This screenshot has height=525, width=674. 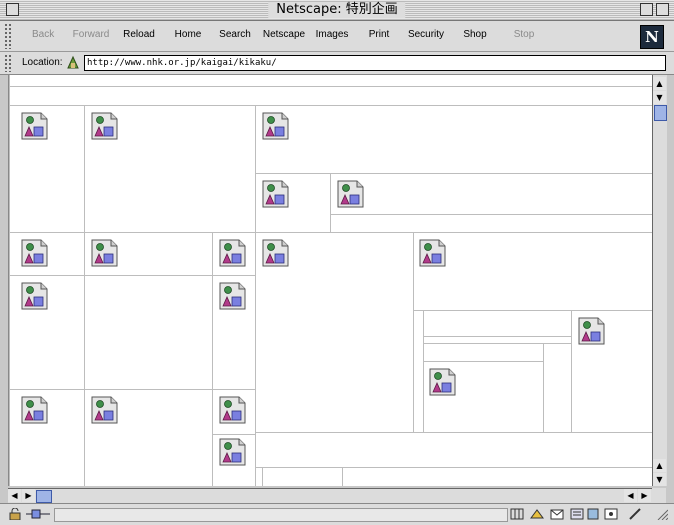 What do you see at coordinates (43, 34) in the screenshot?
I see `back-button: Back` at bounding box center [43, 34].